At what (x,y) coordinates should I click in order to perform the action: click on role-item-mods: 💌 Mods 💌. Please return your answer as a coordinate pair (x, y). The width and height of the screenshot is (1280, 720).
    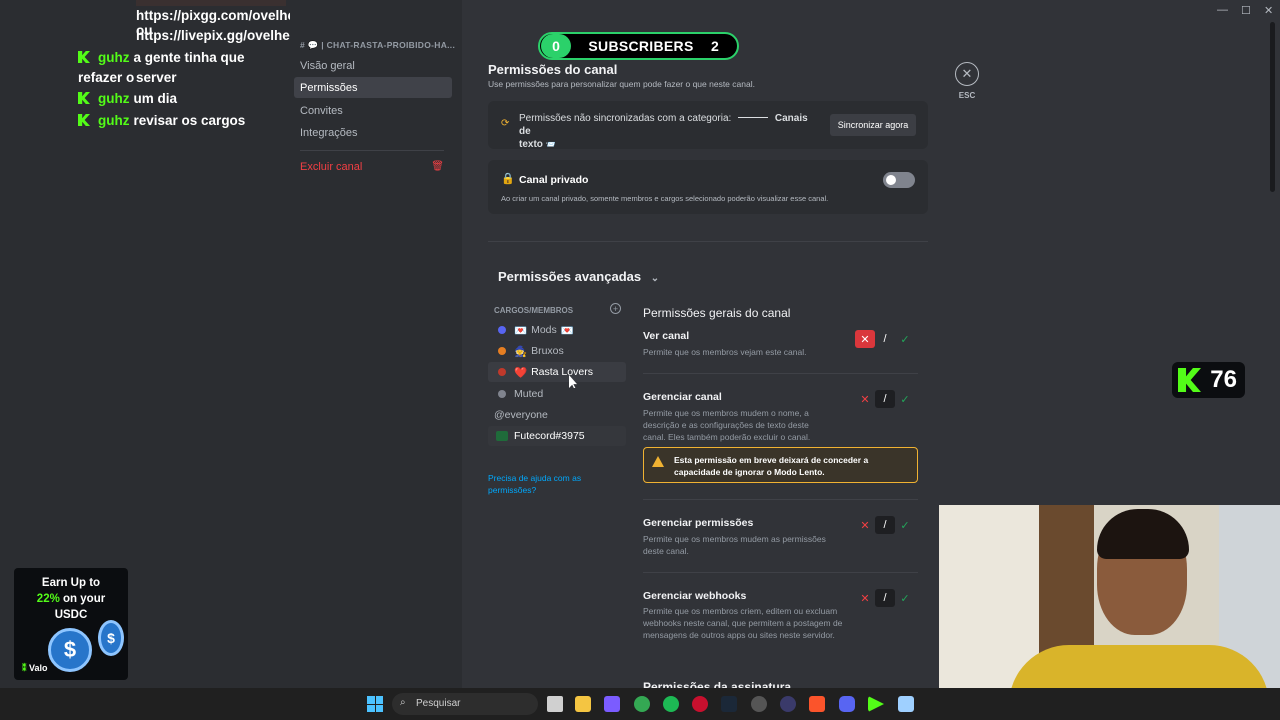
    Looking at the image, I should click on (557, 330).